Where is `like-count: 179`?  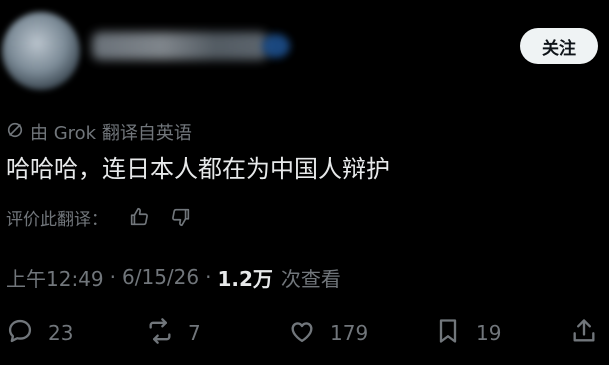
like-count: 179 is located at coordinates (349, 333).